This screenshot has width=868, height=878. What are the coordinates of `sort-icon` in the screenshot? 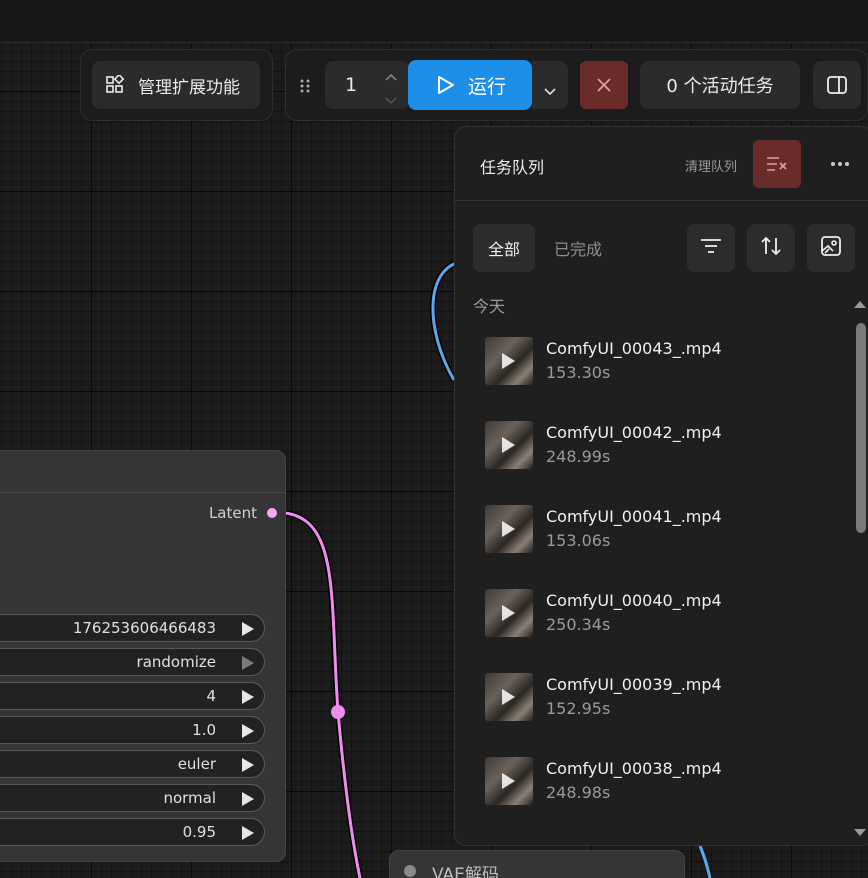 It's located at (771, 248).